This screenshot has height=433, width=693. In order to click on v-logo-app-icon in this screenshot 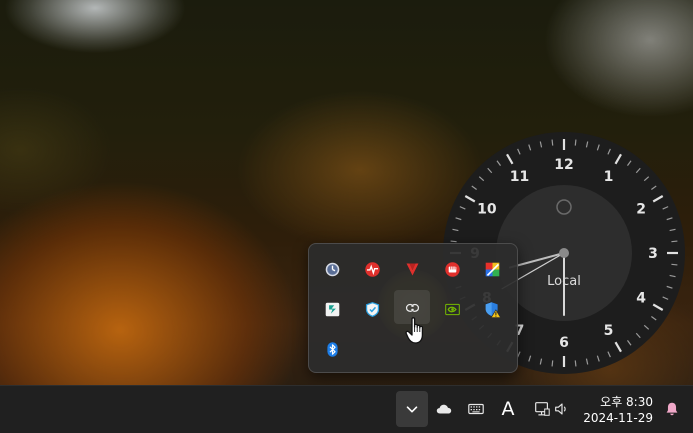, I will do `click(412, 269)`.